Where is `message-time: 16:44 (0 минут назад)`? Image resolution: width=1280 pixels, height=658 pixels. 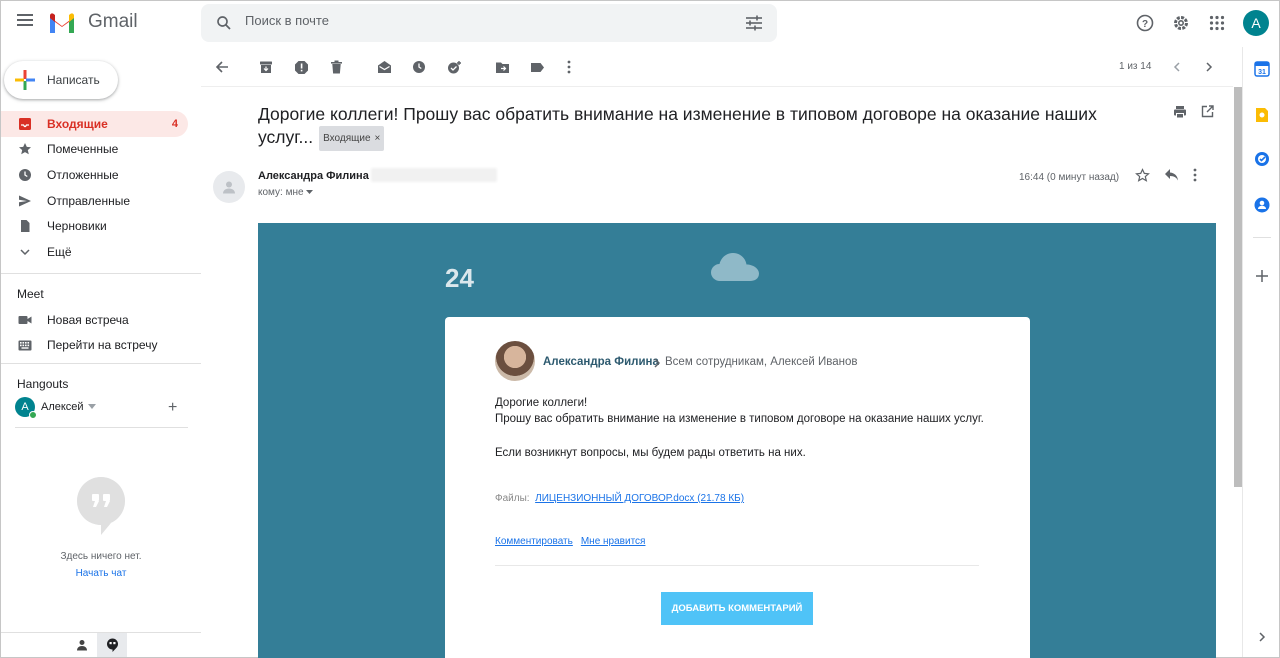 message-time: 16:44 (0 минут назад) is located at coordinates (1069, 177).